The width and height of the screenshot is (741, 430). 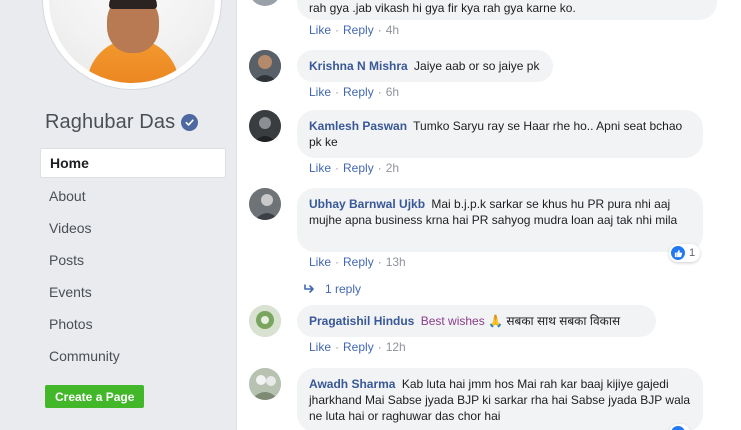 I want to click on comment-actions: Like · Reply · 6h, so click(x=354, y=92).